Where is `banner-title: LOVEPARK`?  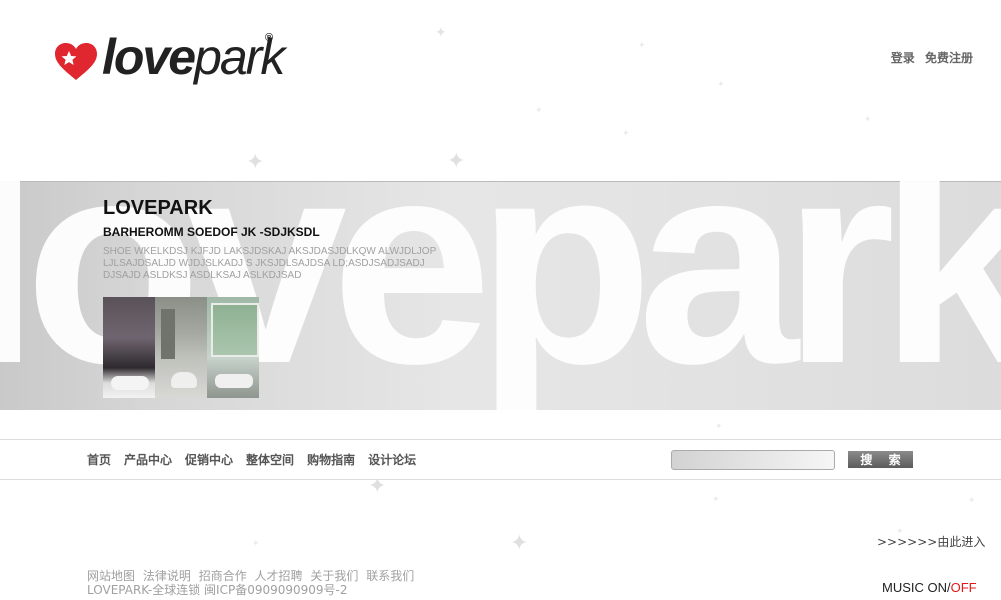 banner-title: LOVEPARK is located at coordinates (158, 208).